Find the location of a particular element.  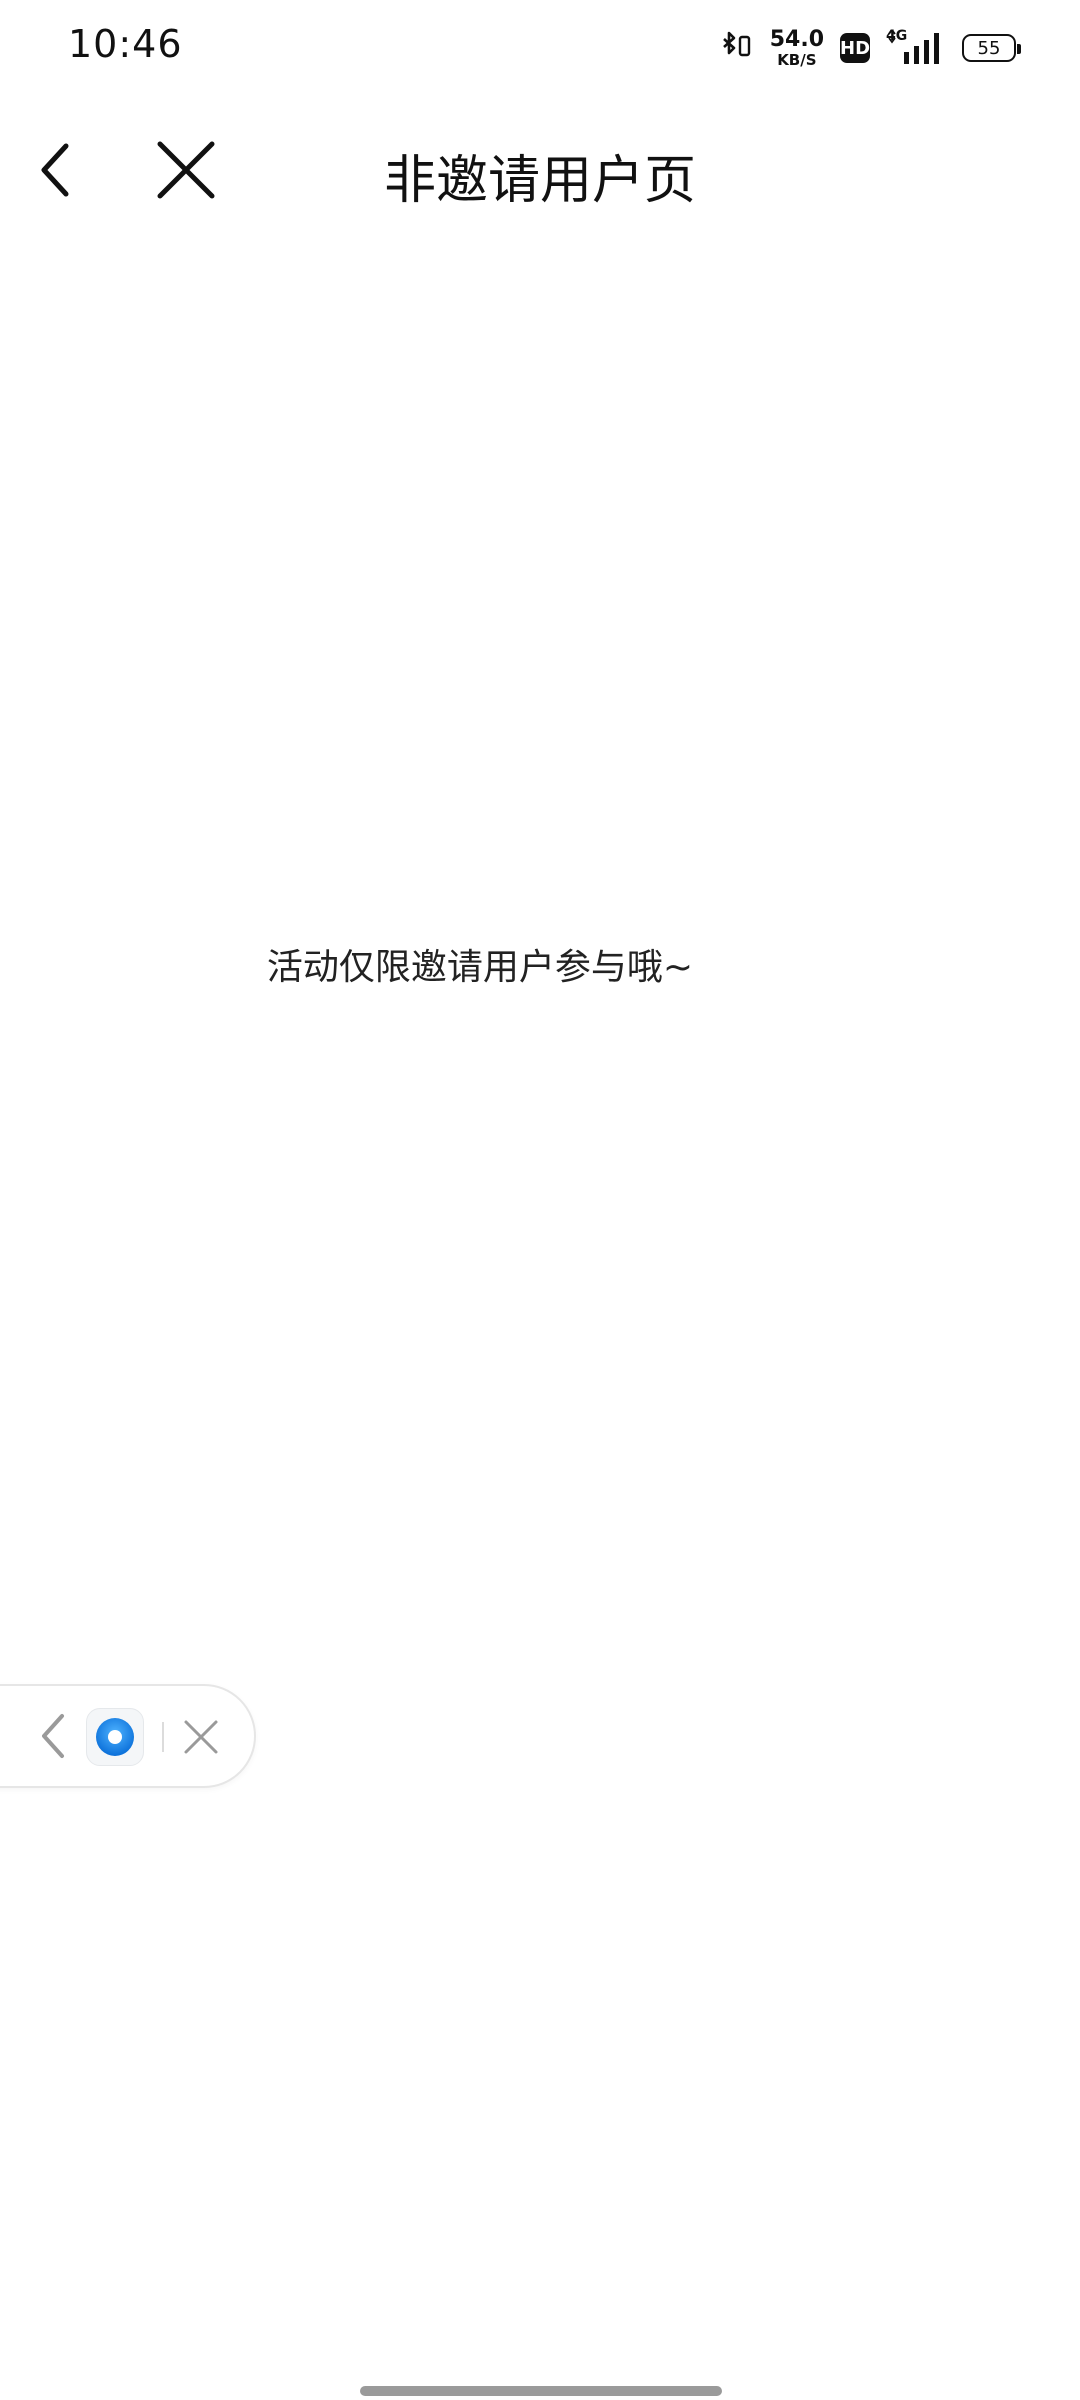

chevron-left-icon is located at coordinates (53, 1736).